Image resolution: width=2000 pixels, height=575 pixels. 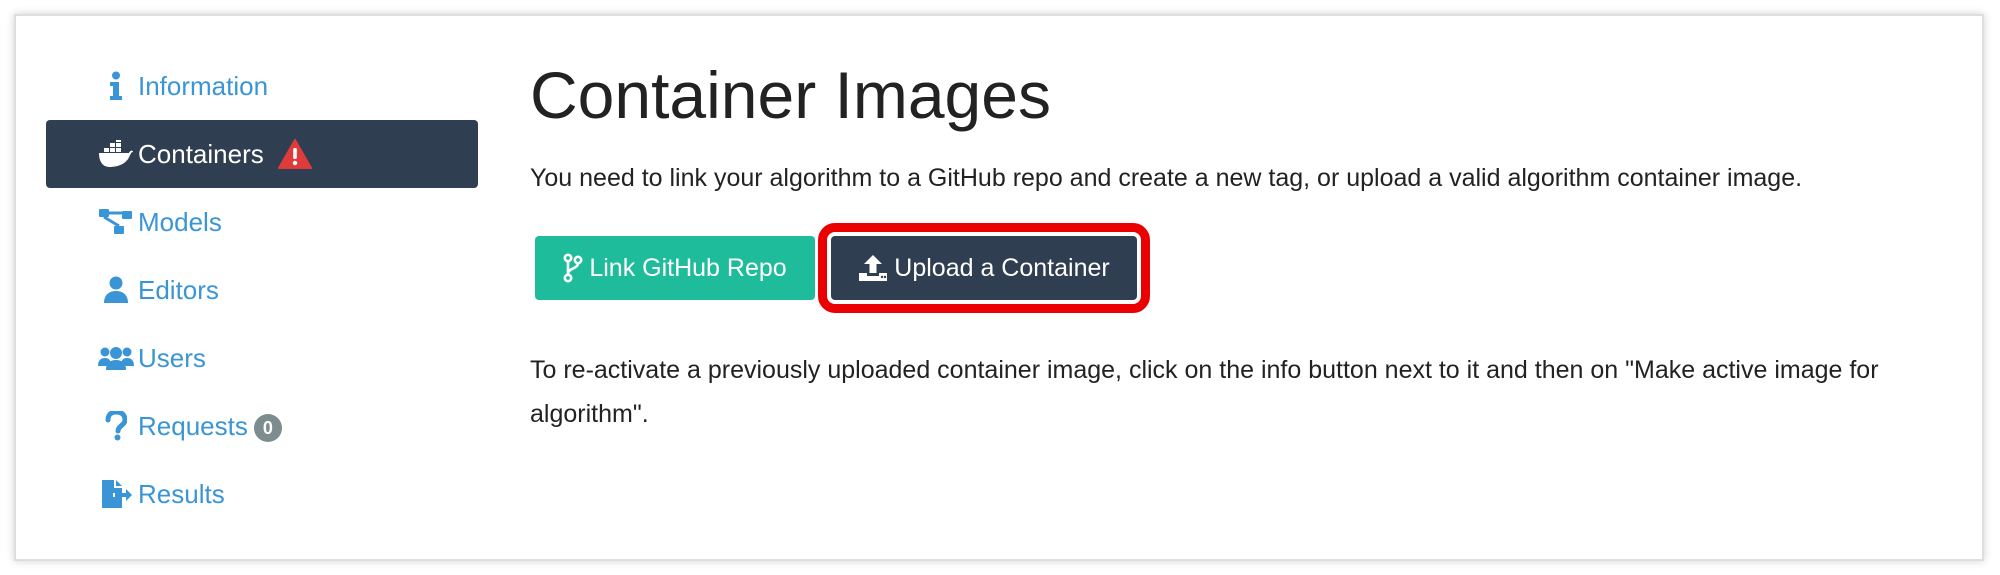 I want to click on sidebar-item-containers: Containers, so click(x=262, y=154).